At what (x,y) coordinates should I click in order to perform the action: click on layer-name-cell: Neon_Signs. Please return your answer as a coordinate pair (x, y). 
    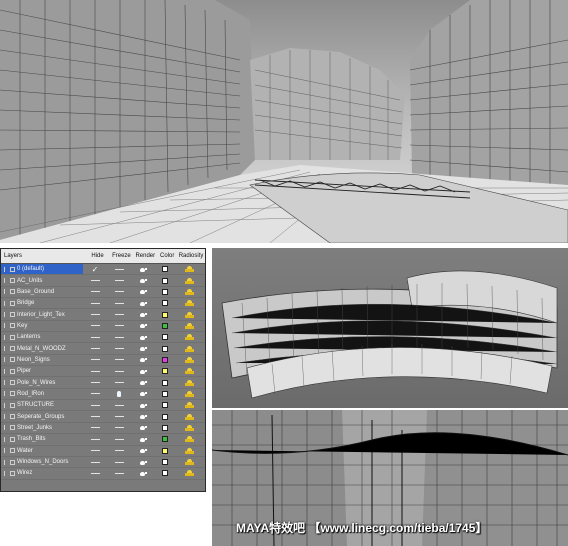
    Looking at the image, I should click on (42, 360).